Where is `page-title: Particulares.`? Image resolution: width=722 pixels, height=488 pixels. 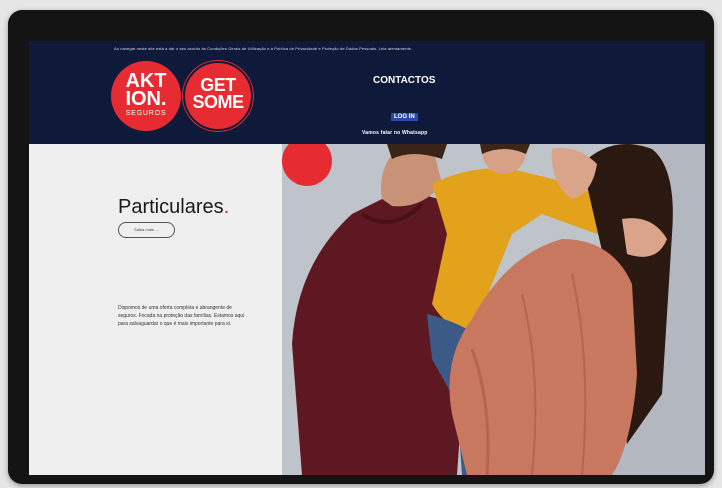
page-title: Particulares. is located at coordinates (173, 207).